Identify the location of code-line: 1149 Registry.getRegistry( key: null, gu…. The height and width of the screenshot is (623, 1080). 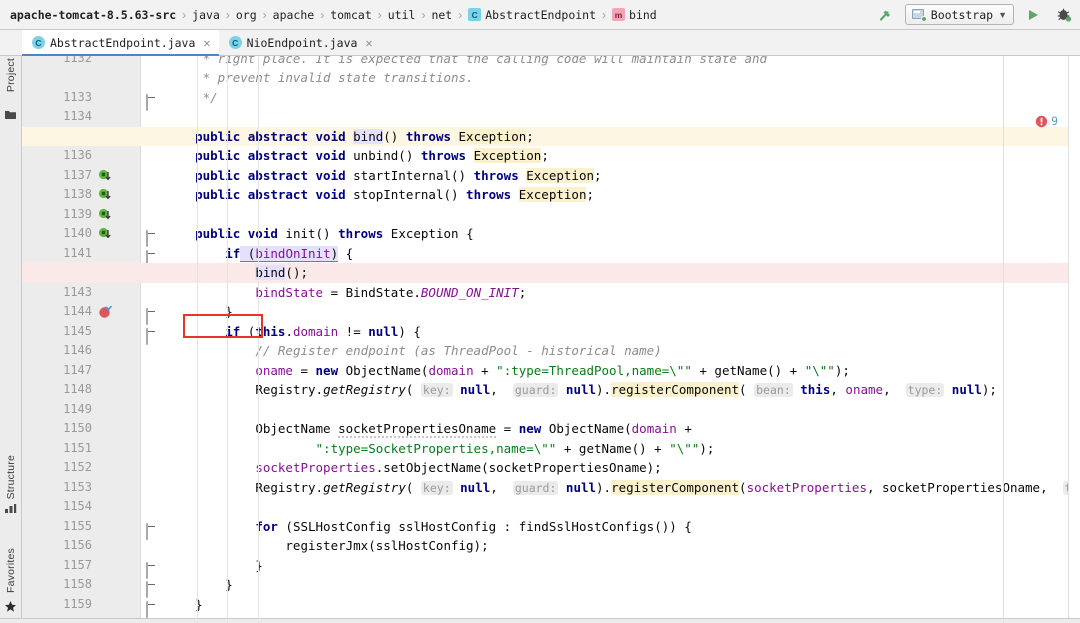
(545, 398).